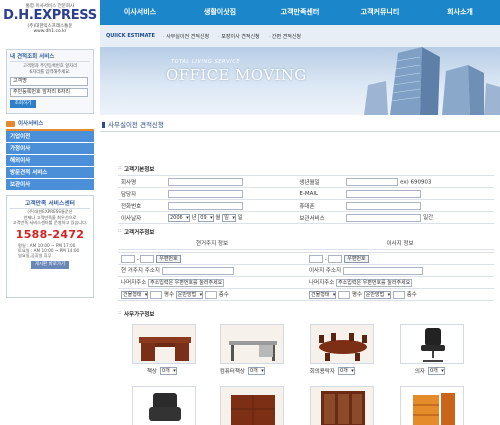  What do you see at coordinates (205, 205) in the screenshot?
I see `phone-input` at bounding box center [205, 205].